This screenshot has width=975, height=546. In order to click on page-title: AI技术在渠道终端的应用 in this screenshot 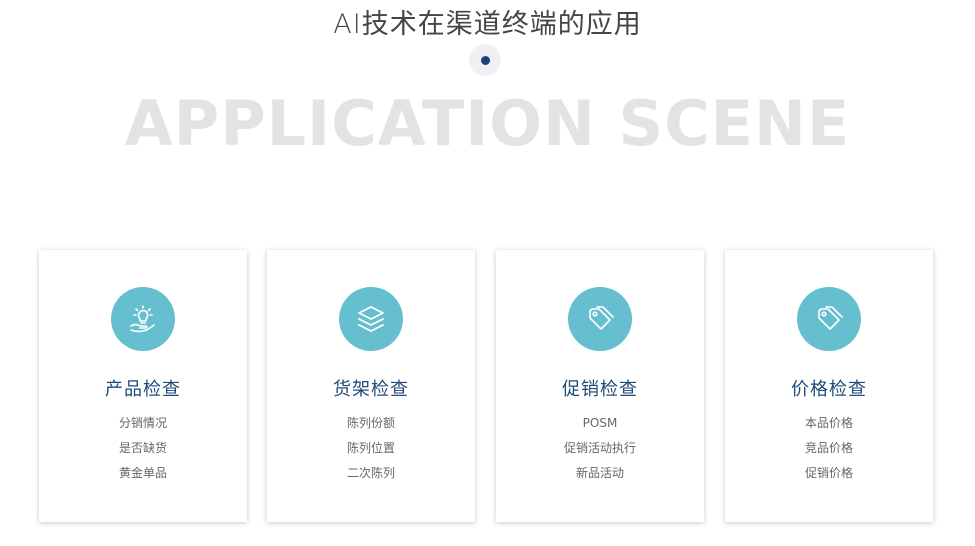, I will do `click(487, 24)`.